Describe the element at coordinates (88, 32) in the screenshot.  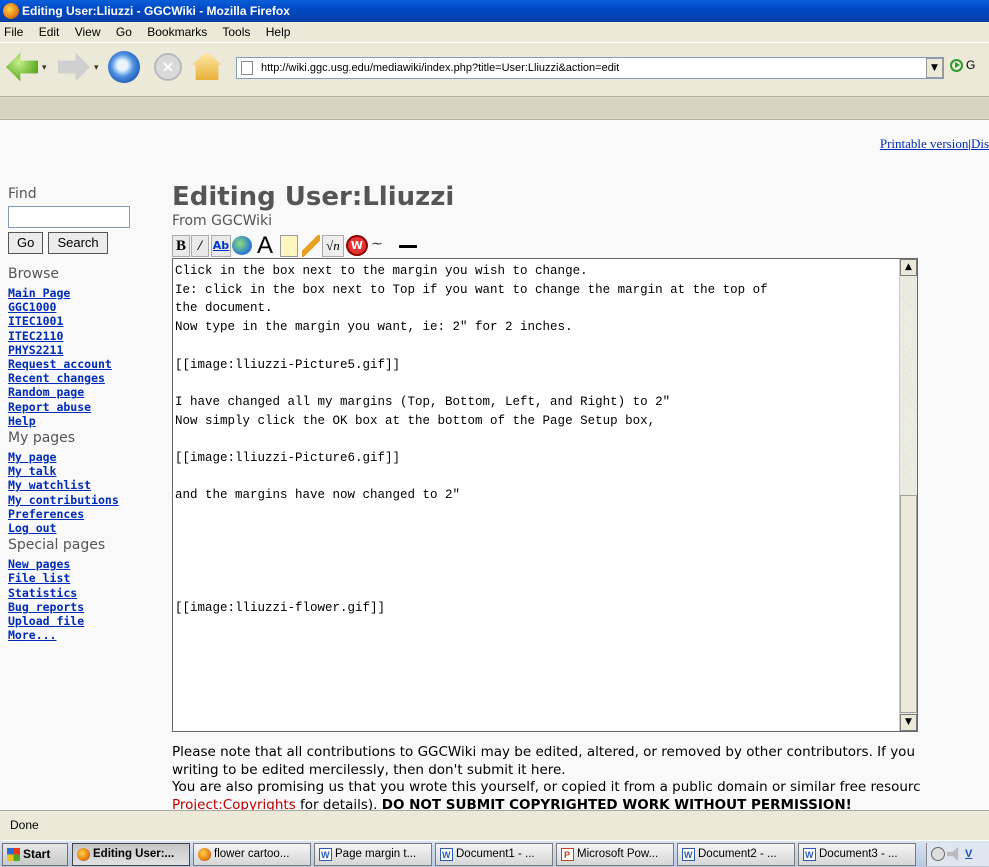
I see `menu-view: View` at that location.